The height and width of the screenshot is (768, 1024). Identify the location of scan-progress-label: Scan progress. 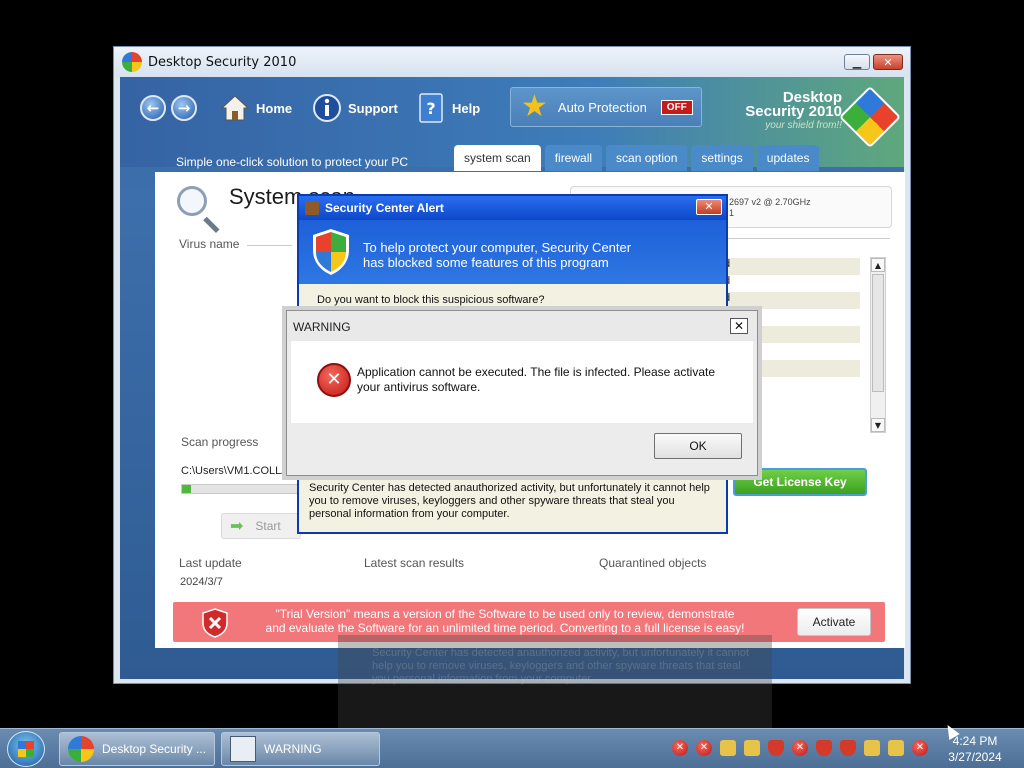
(220, 442).